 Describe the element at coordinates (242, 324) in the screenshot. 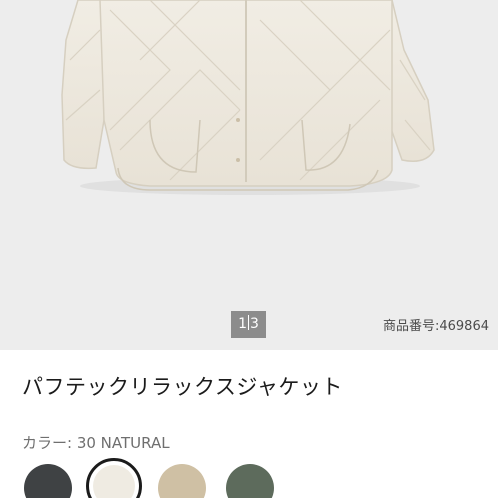

I see `pager-current: 1` at that location.